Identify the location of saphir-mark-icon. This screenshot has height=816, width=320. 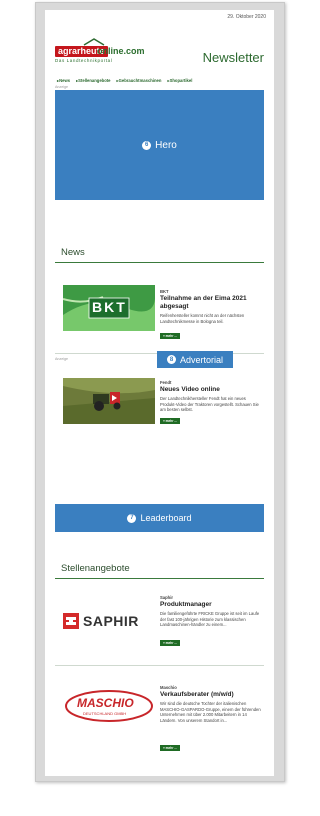
(71, 621).